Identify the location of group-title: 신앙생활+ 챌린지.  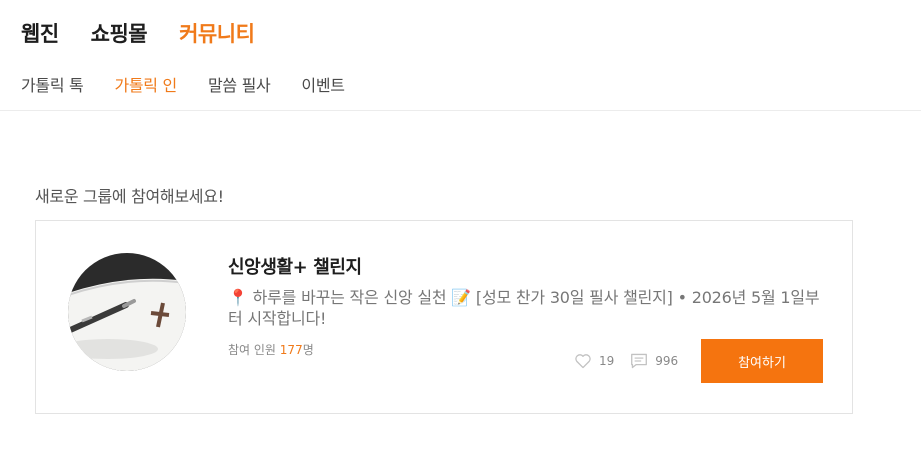
(295, 266).